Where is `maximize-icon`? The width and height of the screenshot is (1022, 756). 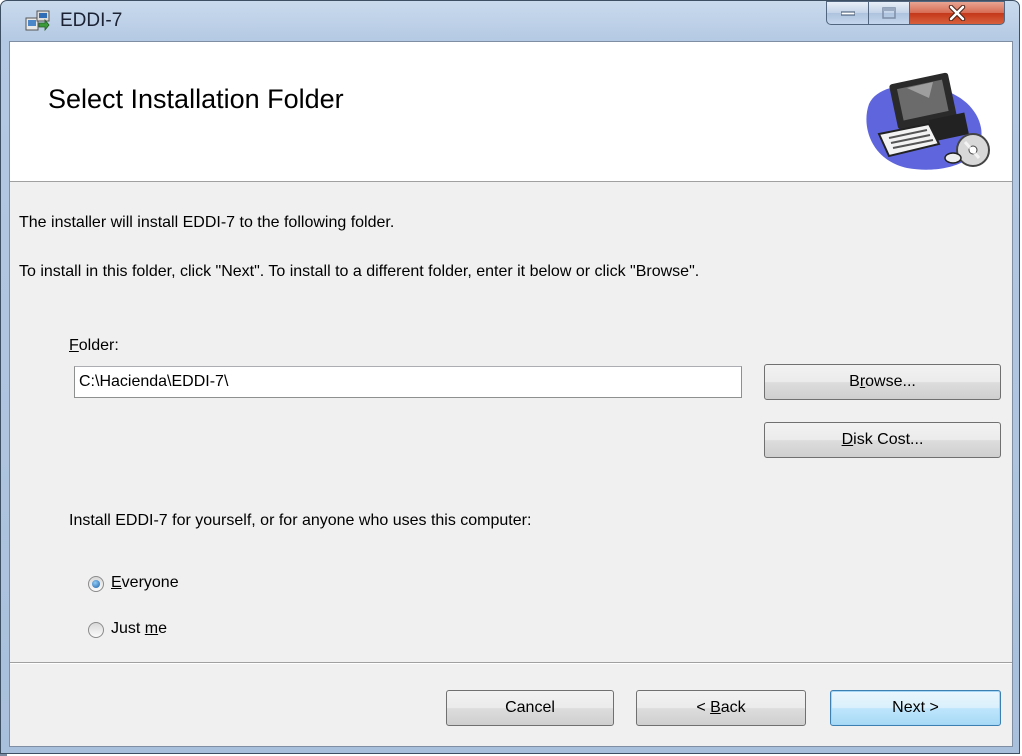
maximize-icon is located at coordinates (889, 13).